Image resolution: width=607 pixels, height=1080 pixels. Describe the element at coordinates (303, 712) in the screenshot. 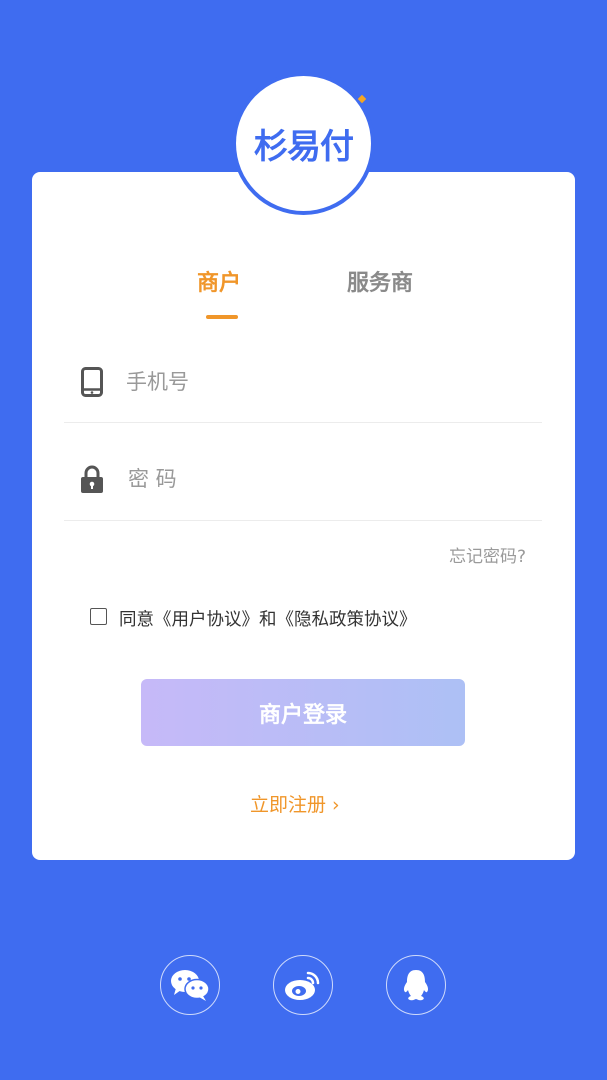

I see `merchant-login-button: 商户登录` at that location.